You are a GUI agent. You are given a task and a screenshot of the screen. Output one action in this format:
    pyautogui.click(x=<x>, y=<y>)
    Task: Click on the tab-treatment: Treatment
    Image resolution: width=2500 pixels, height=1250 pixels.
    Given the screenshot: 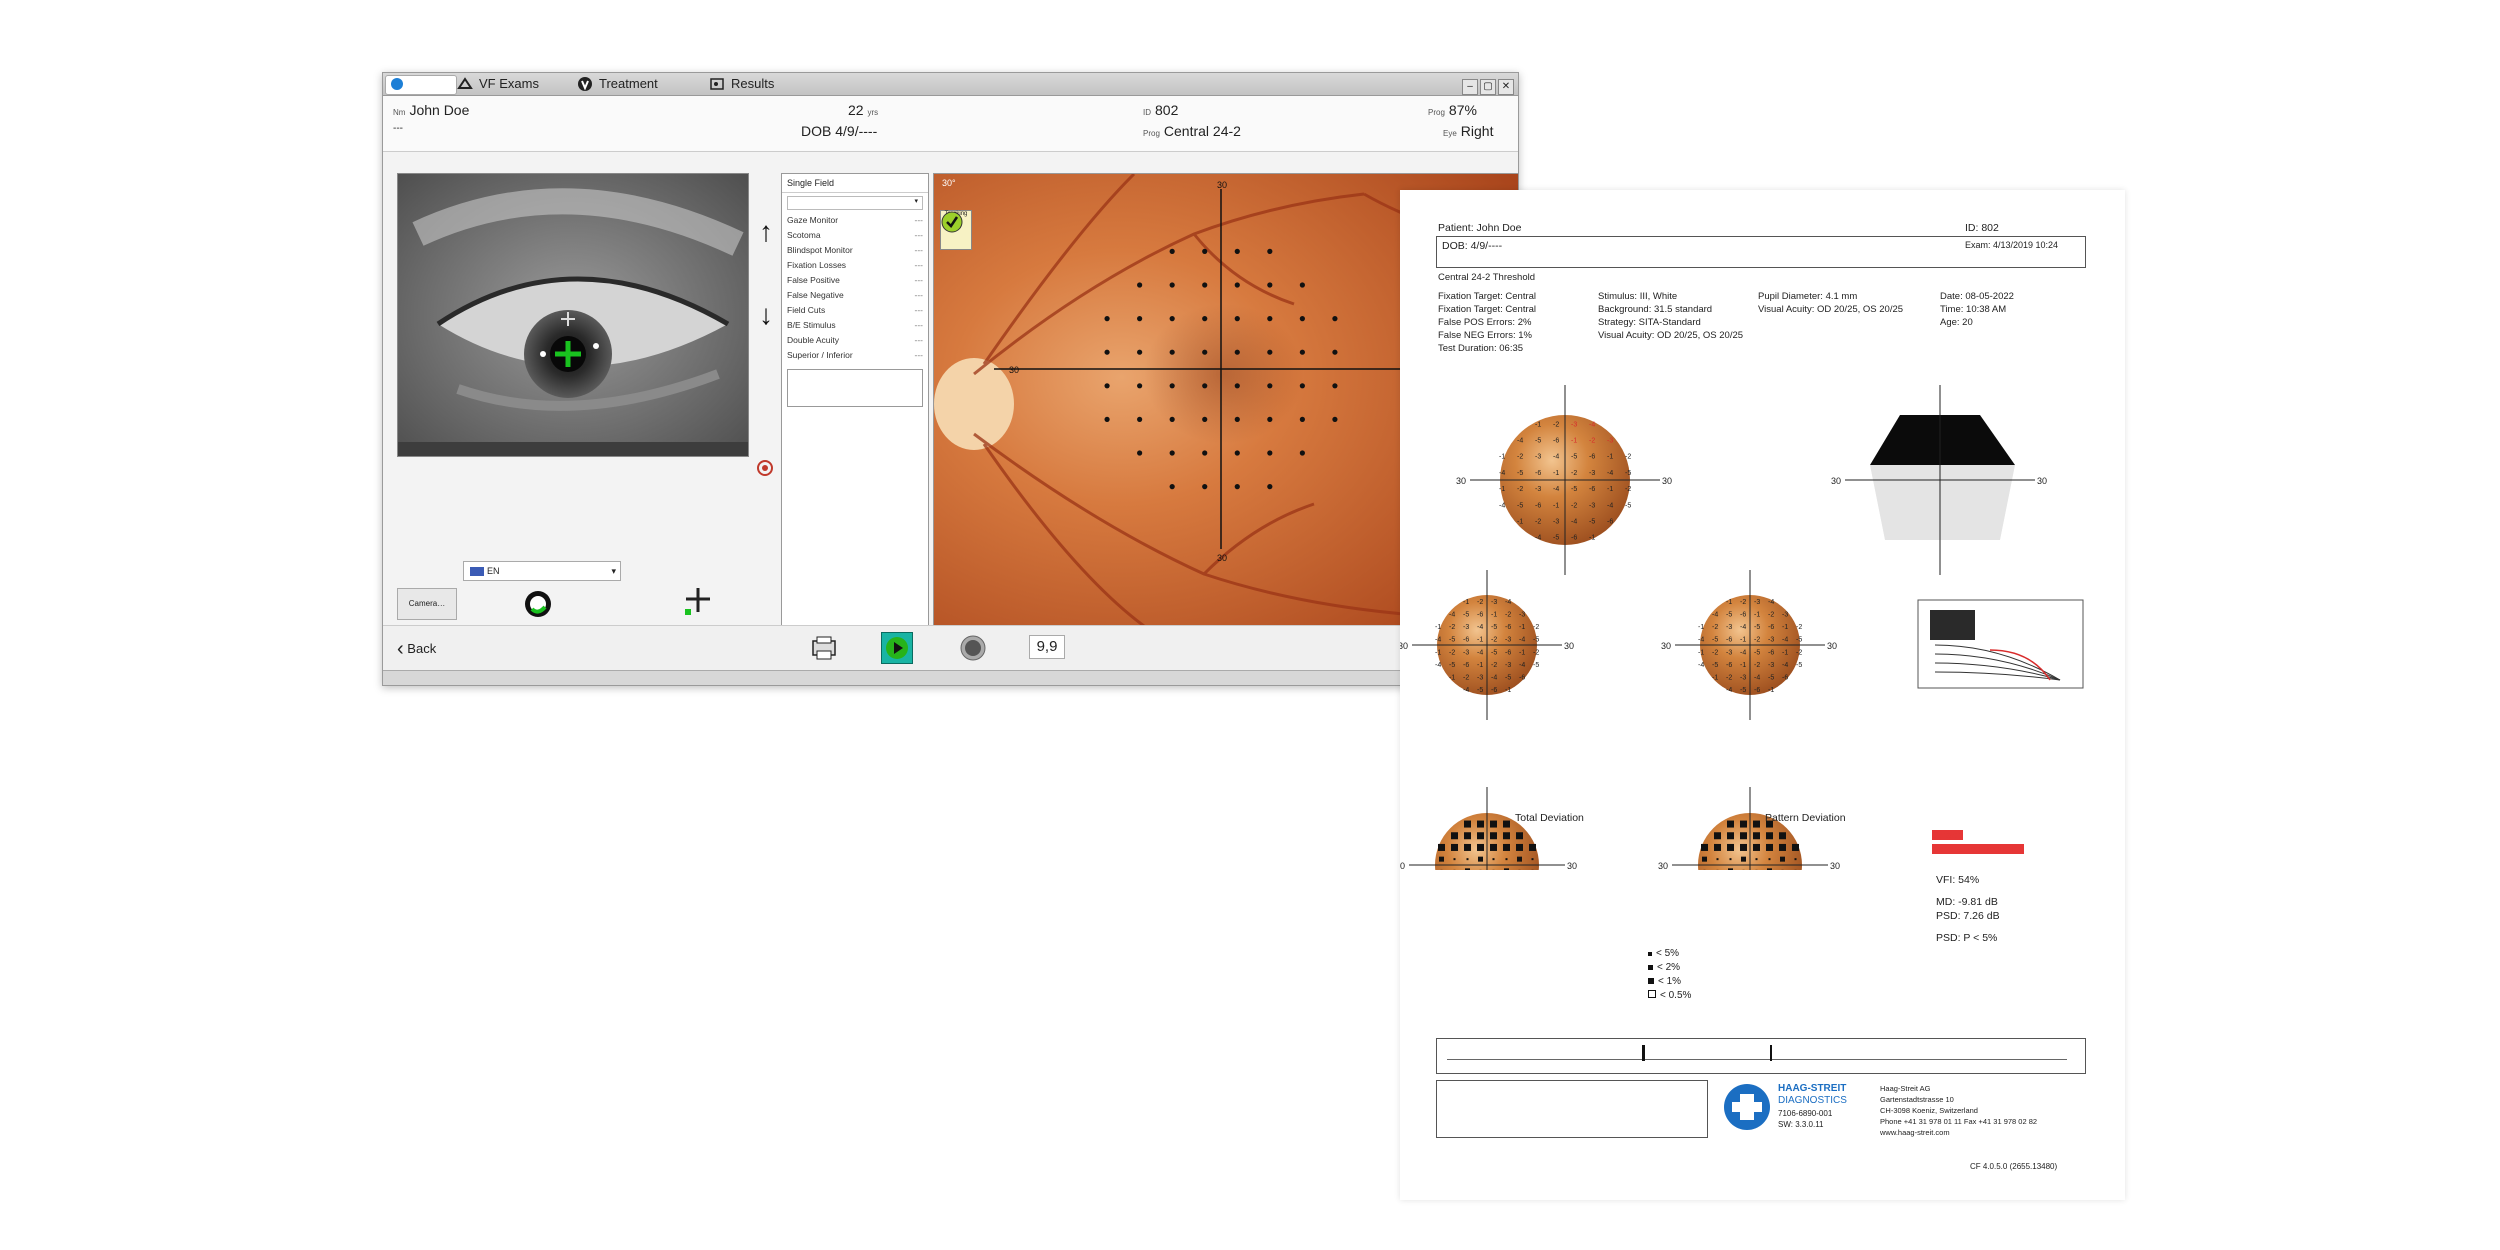 What is the action you would take?
    pyautogui.click(x=641, y=84)
    